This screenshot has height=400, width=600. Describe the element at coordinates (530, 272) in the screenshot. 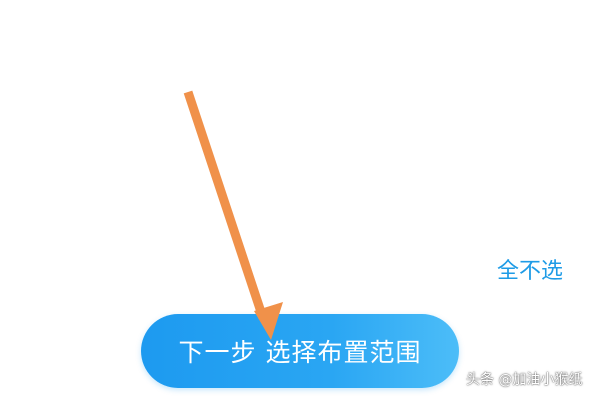

I see `deselect-all-button: 全不选` at that location.